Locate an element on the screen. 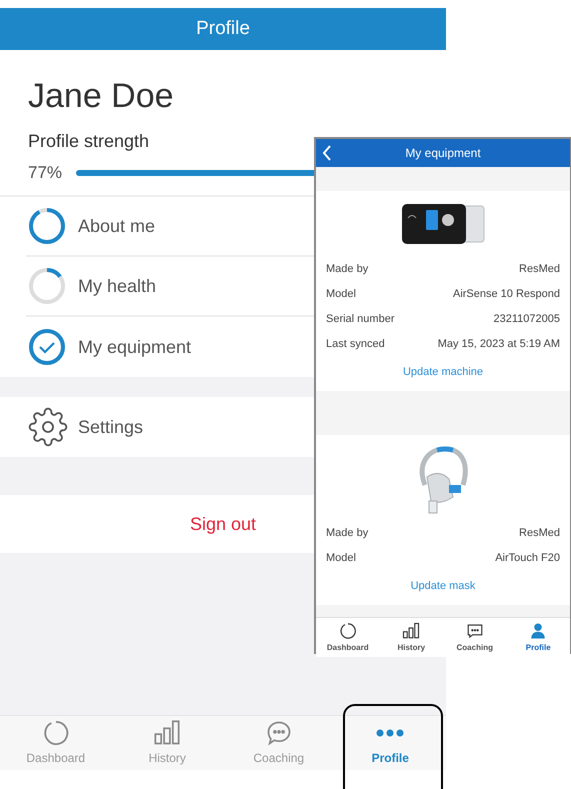 The image size is (571, 789). detail-value: AirSense 10 Respond is located at coordinates (506, 294).